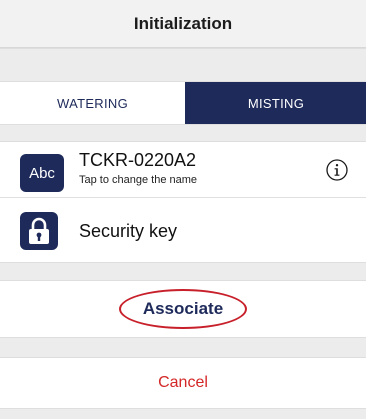 The width and height of the screenshot is (366, 419). What do you see at coordinates (337, 170) in the screenshot?
I see `info-circle-icon` at bounding box center [337, 170].